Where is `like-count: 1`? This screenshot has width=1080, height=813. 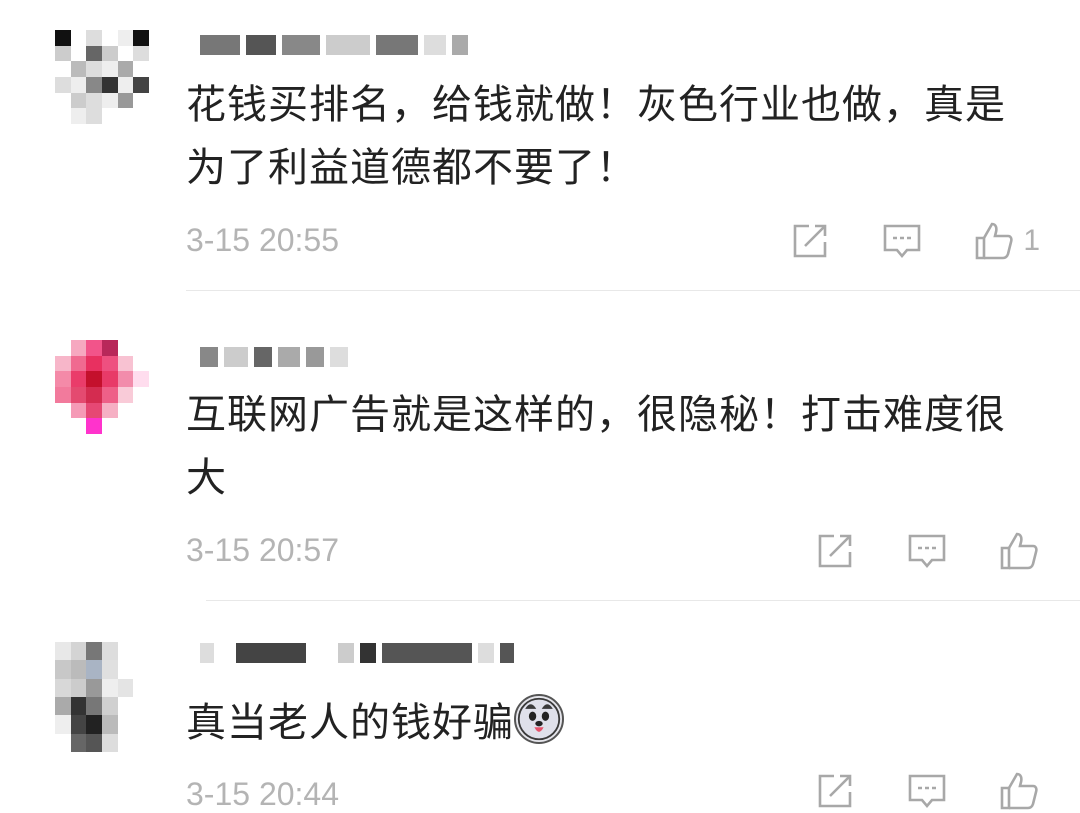
like-count: 1 is located at coordinates (1031, 240).